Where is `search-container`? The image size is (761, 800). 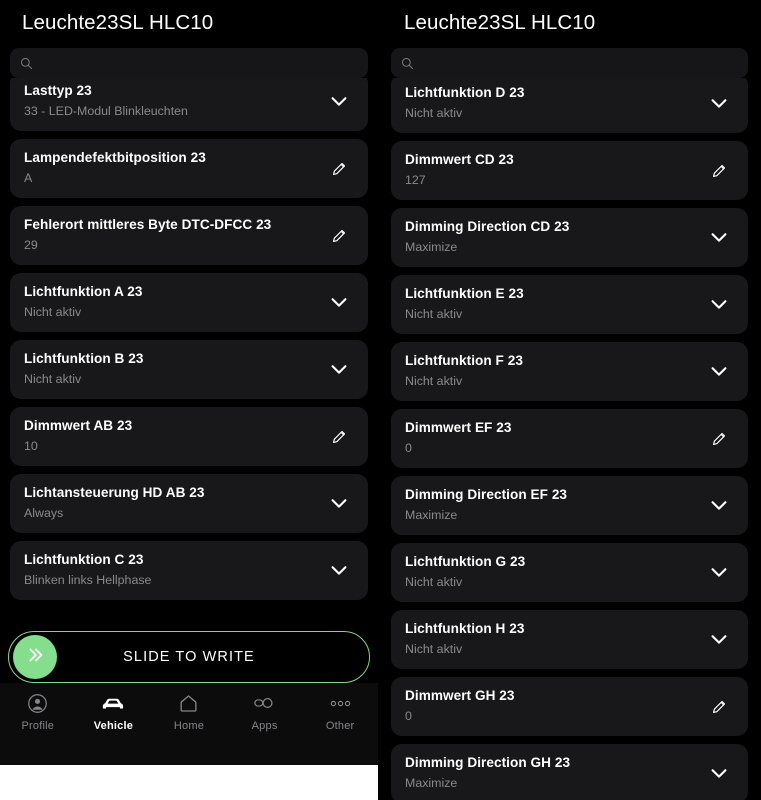
search-container is located at coordinates (189, 59).